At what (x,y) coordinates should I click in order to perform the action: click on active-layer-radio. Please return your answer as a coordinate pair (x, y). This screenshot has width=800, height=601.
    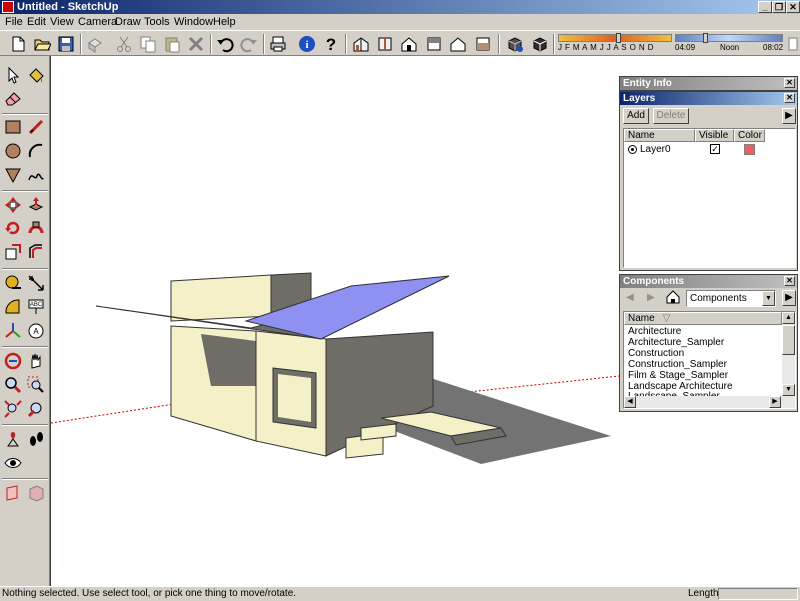
    Looking at the image, I should click on (632, 149).